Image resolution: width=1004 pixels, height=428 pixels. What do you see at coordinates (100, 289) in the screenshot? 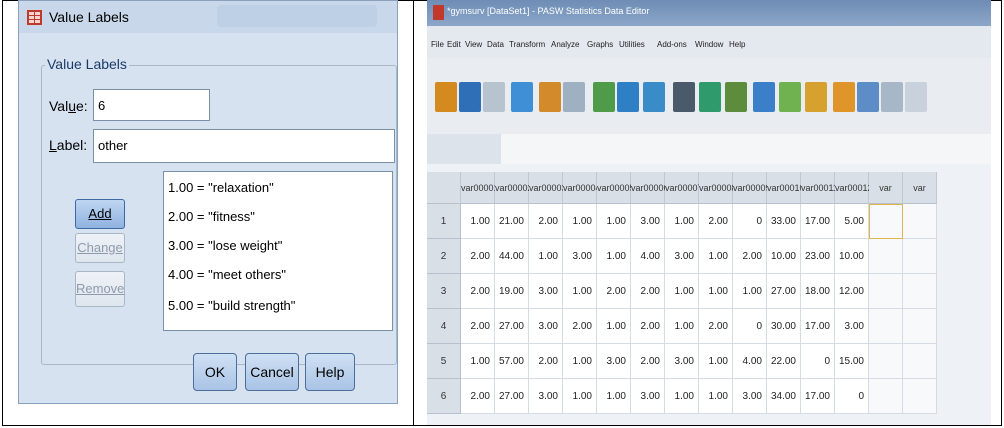
I see `remove-button: Remove` at bounding box center [100, 289].